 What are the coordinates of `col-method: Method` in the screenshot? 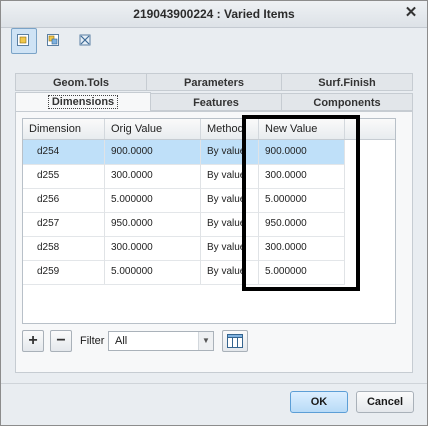 It's located at (230, 129).